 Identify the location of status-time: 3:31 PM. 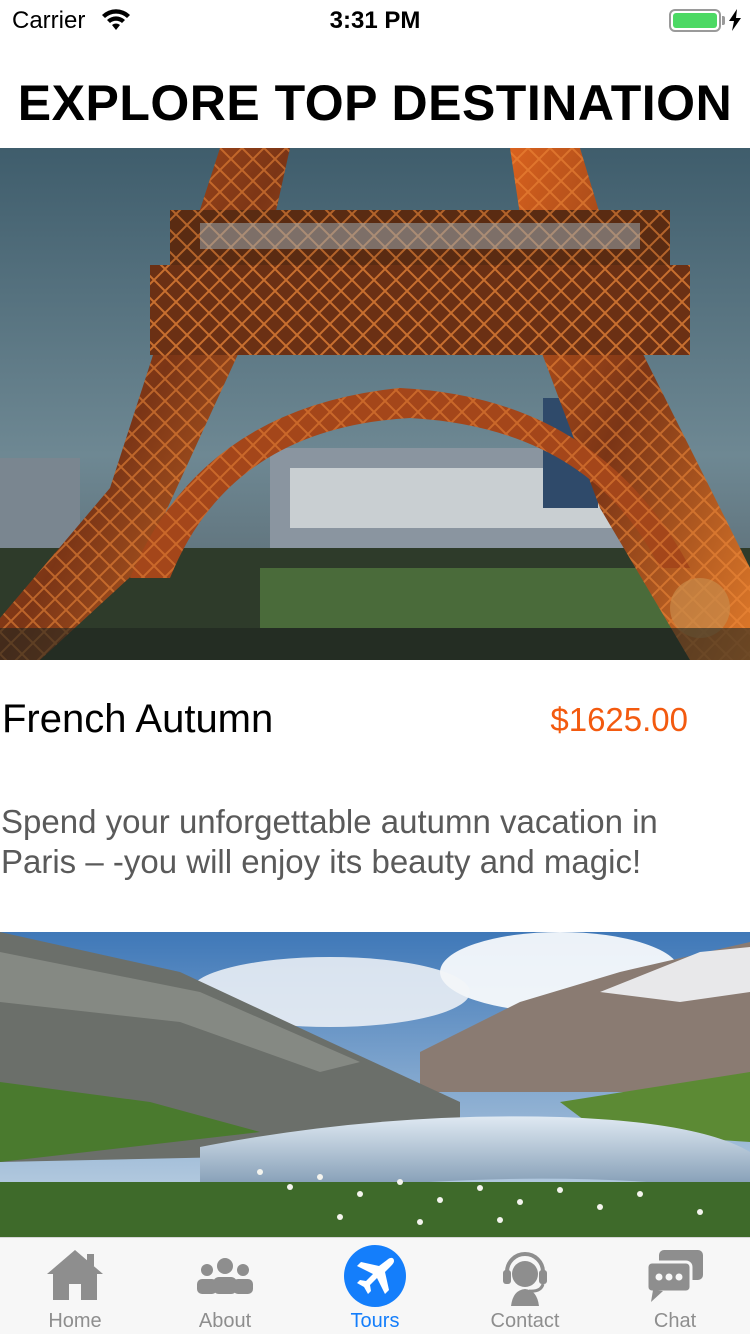
(375, 20).